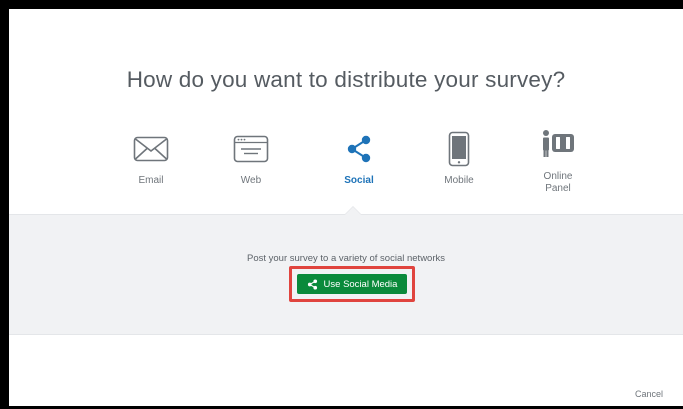 This screenshot has width=683, height=409. What do you see at coordinates (360, 284) in the screenshot?
I see `use-social-media-label: Use Social Media` at bounding box center [360, 284].